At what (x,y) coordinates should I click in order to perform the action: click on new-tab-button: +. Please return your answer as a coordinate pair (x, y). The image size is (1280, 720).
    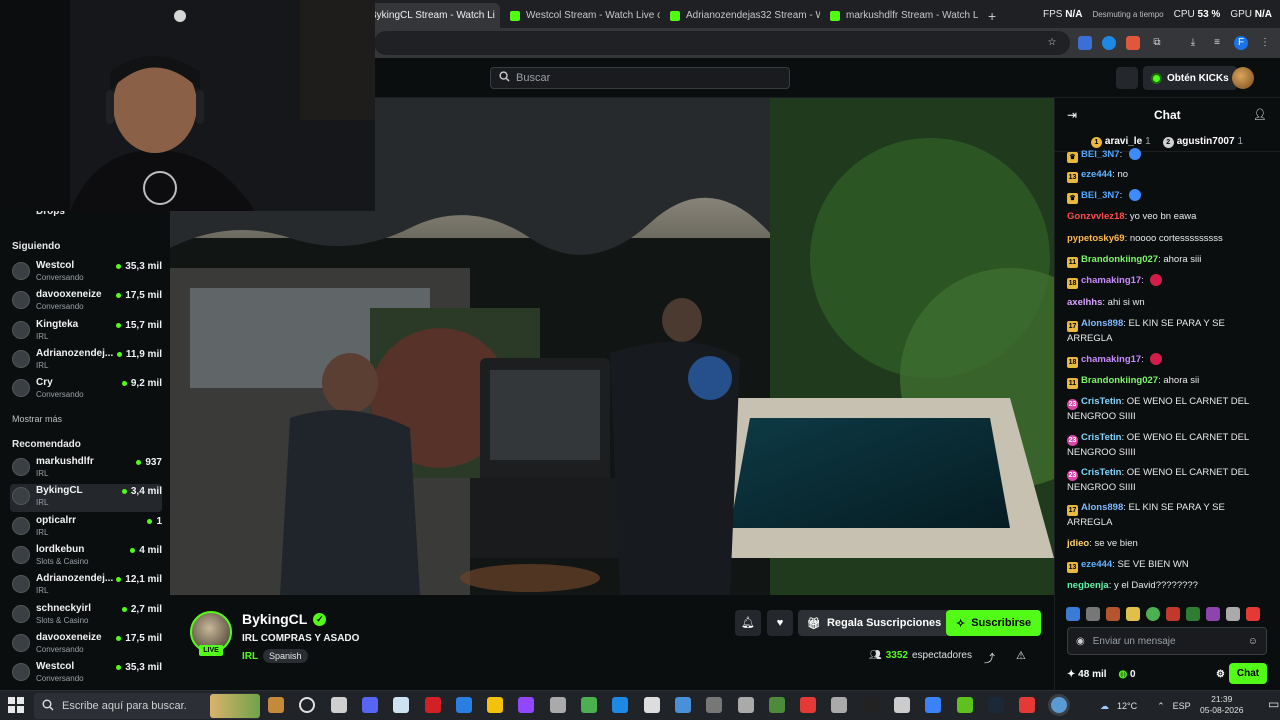
    Looking at the image, I should click on (990, 15).